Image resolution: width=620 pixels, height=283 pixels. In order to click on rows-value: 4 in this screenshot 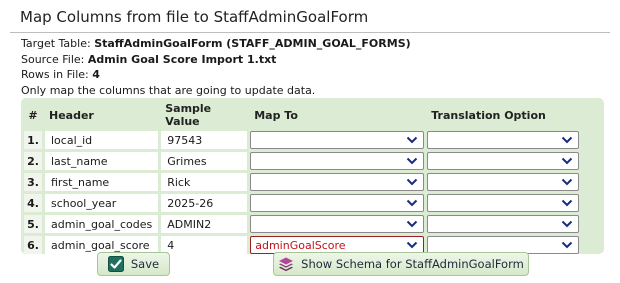, I will do `click(96, 74)`.